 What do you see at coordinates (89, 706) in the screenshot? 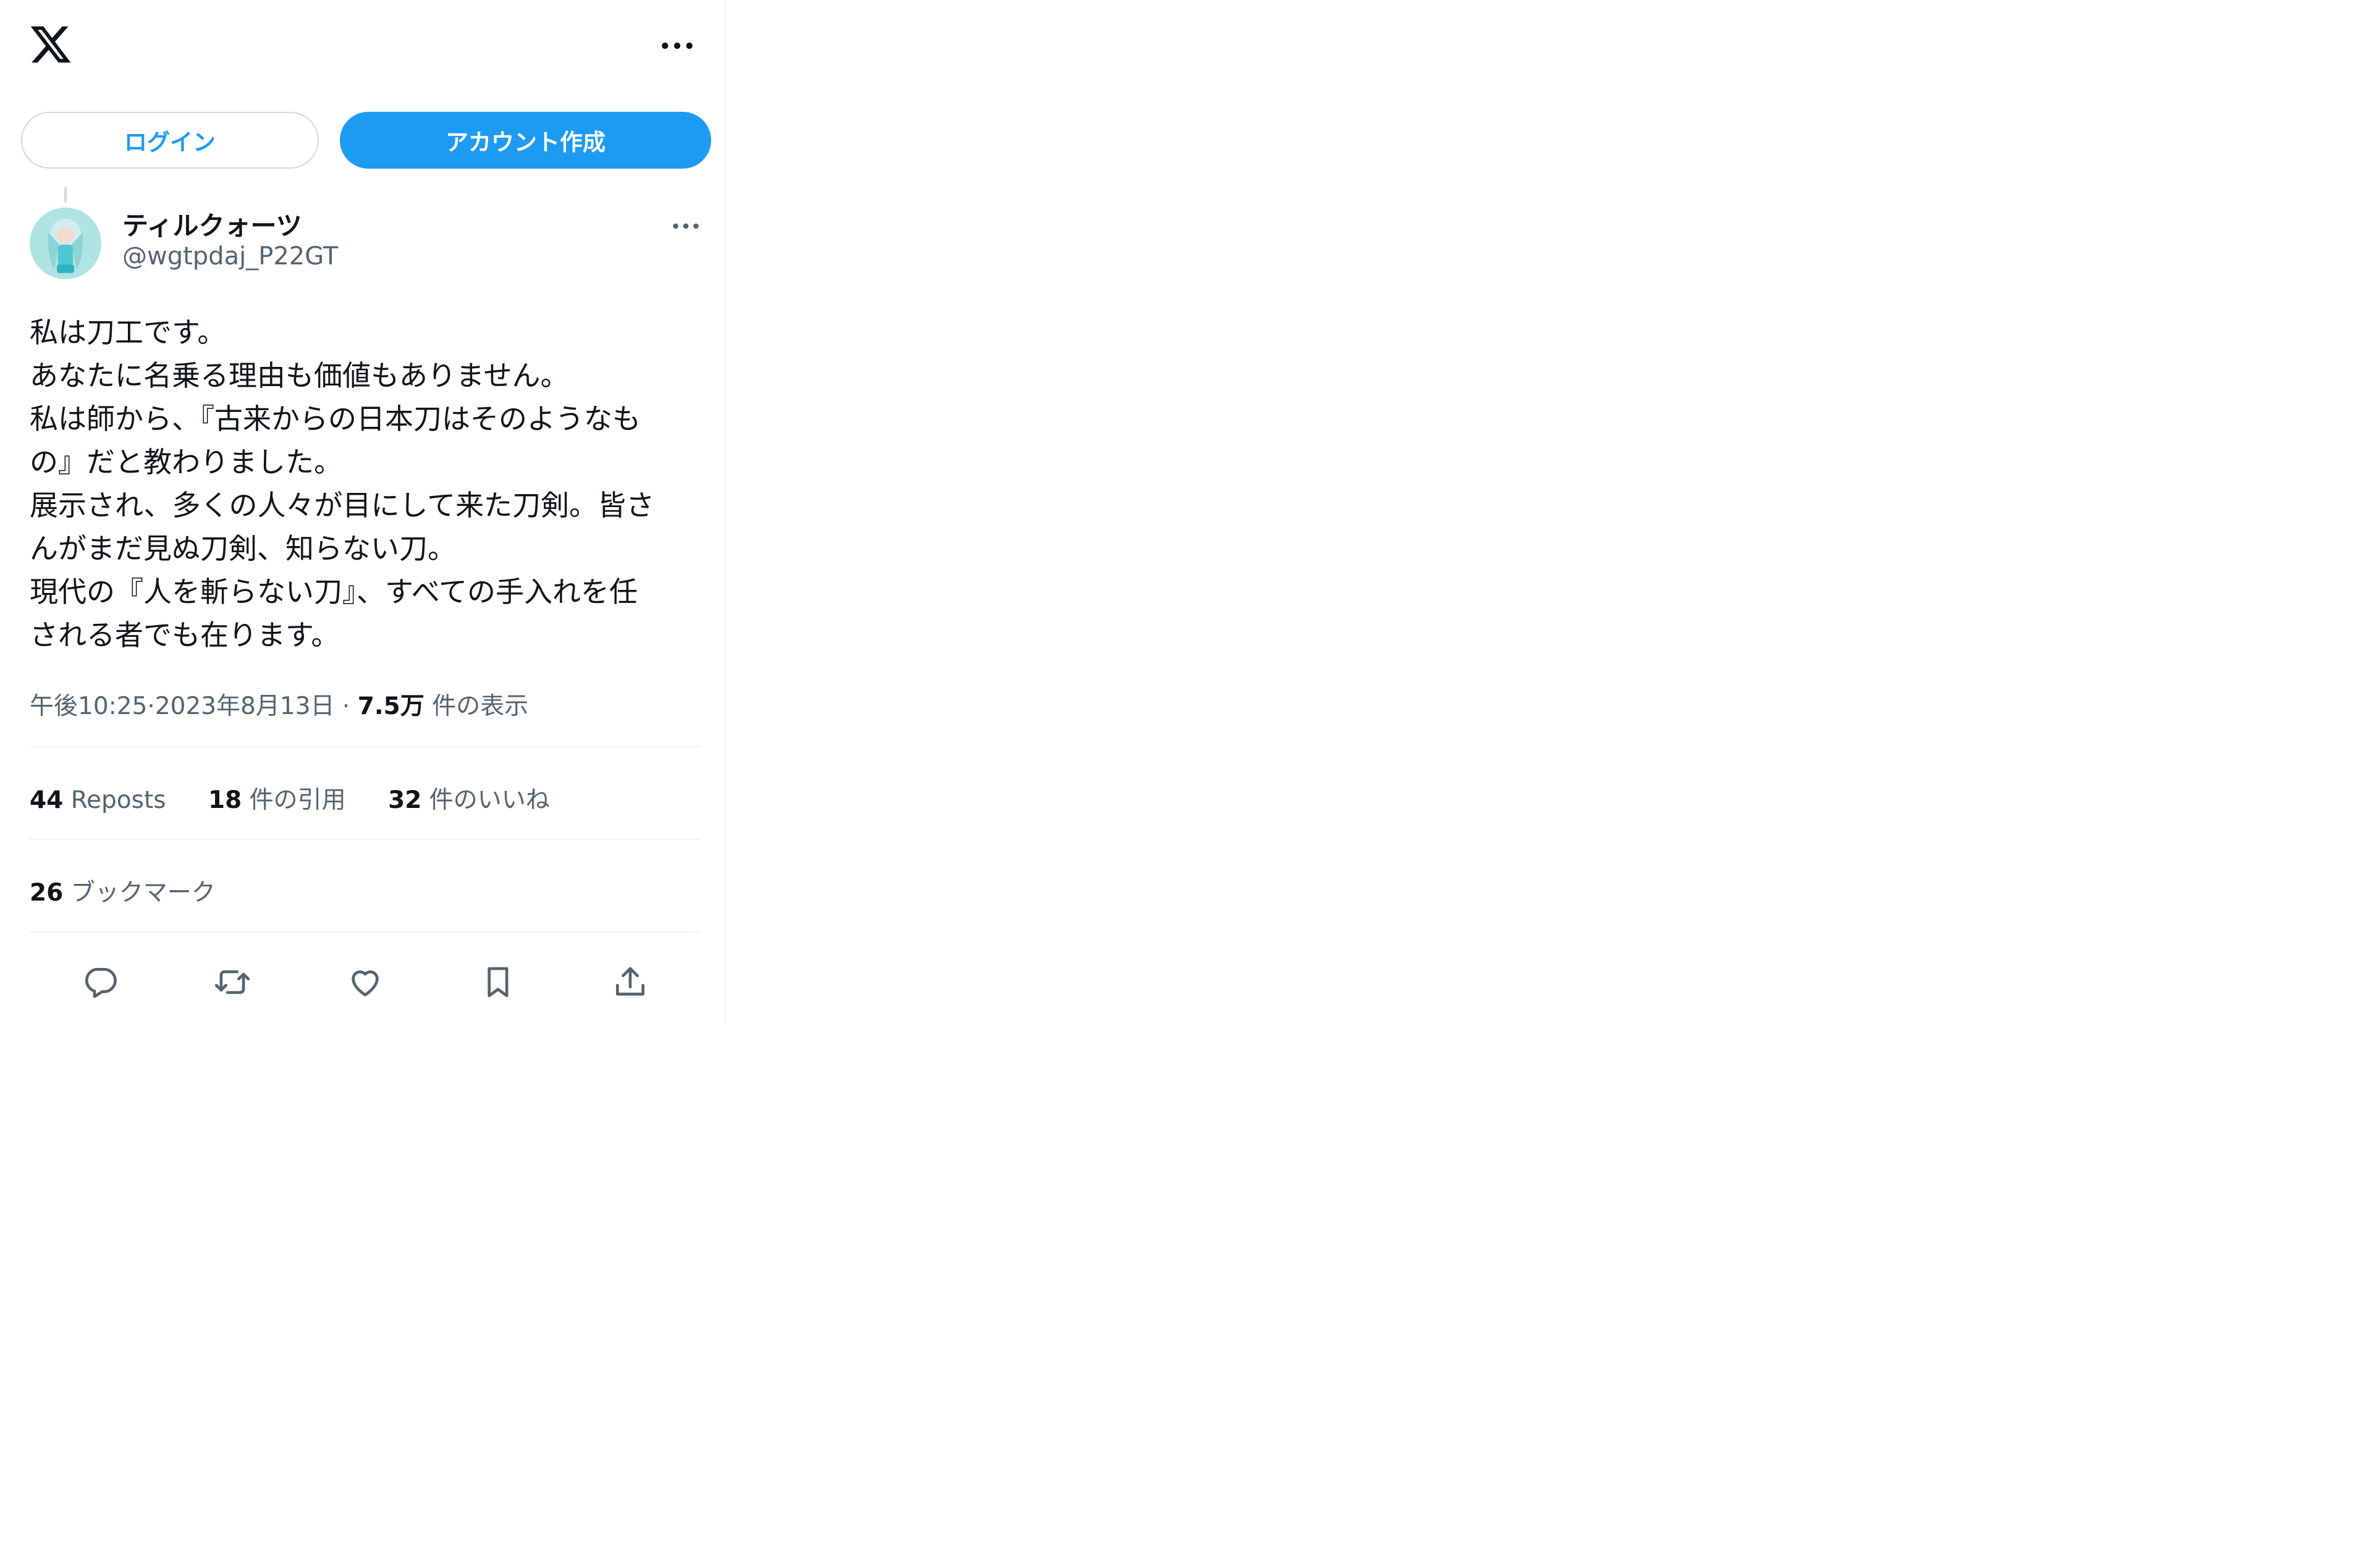
I see `tweet-time: 午後10:25` at bounding box center [89, 706].